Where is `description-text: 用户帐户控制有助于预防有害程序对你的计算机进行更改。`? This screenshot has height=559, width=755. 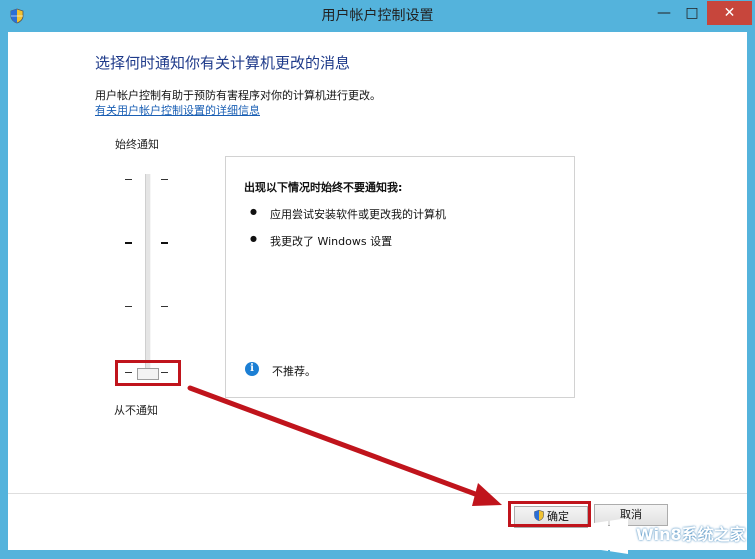 description-text: 用户帐户控制有助于预防有害程序对你的计算机进行更改。 is located at coordinates (238, 95).